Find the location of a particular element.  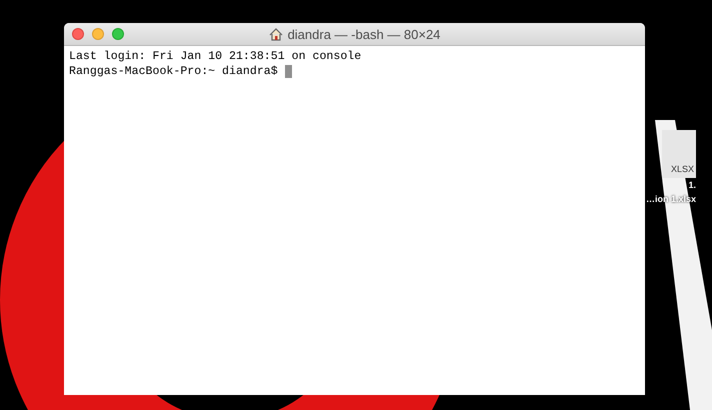

close-button is located at coordinates (78, 34).